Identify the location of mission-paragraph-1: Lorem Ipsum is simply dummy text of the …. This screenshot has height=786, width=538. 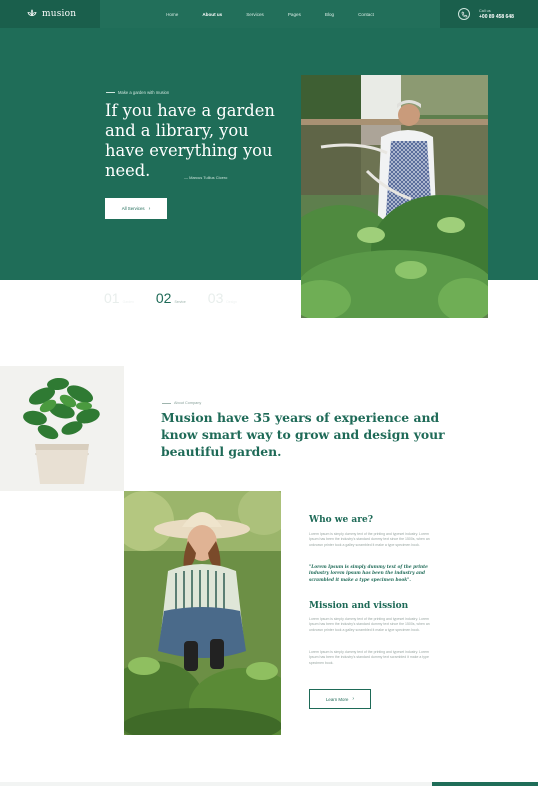
(369, 624).